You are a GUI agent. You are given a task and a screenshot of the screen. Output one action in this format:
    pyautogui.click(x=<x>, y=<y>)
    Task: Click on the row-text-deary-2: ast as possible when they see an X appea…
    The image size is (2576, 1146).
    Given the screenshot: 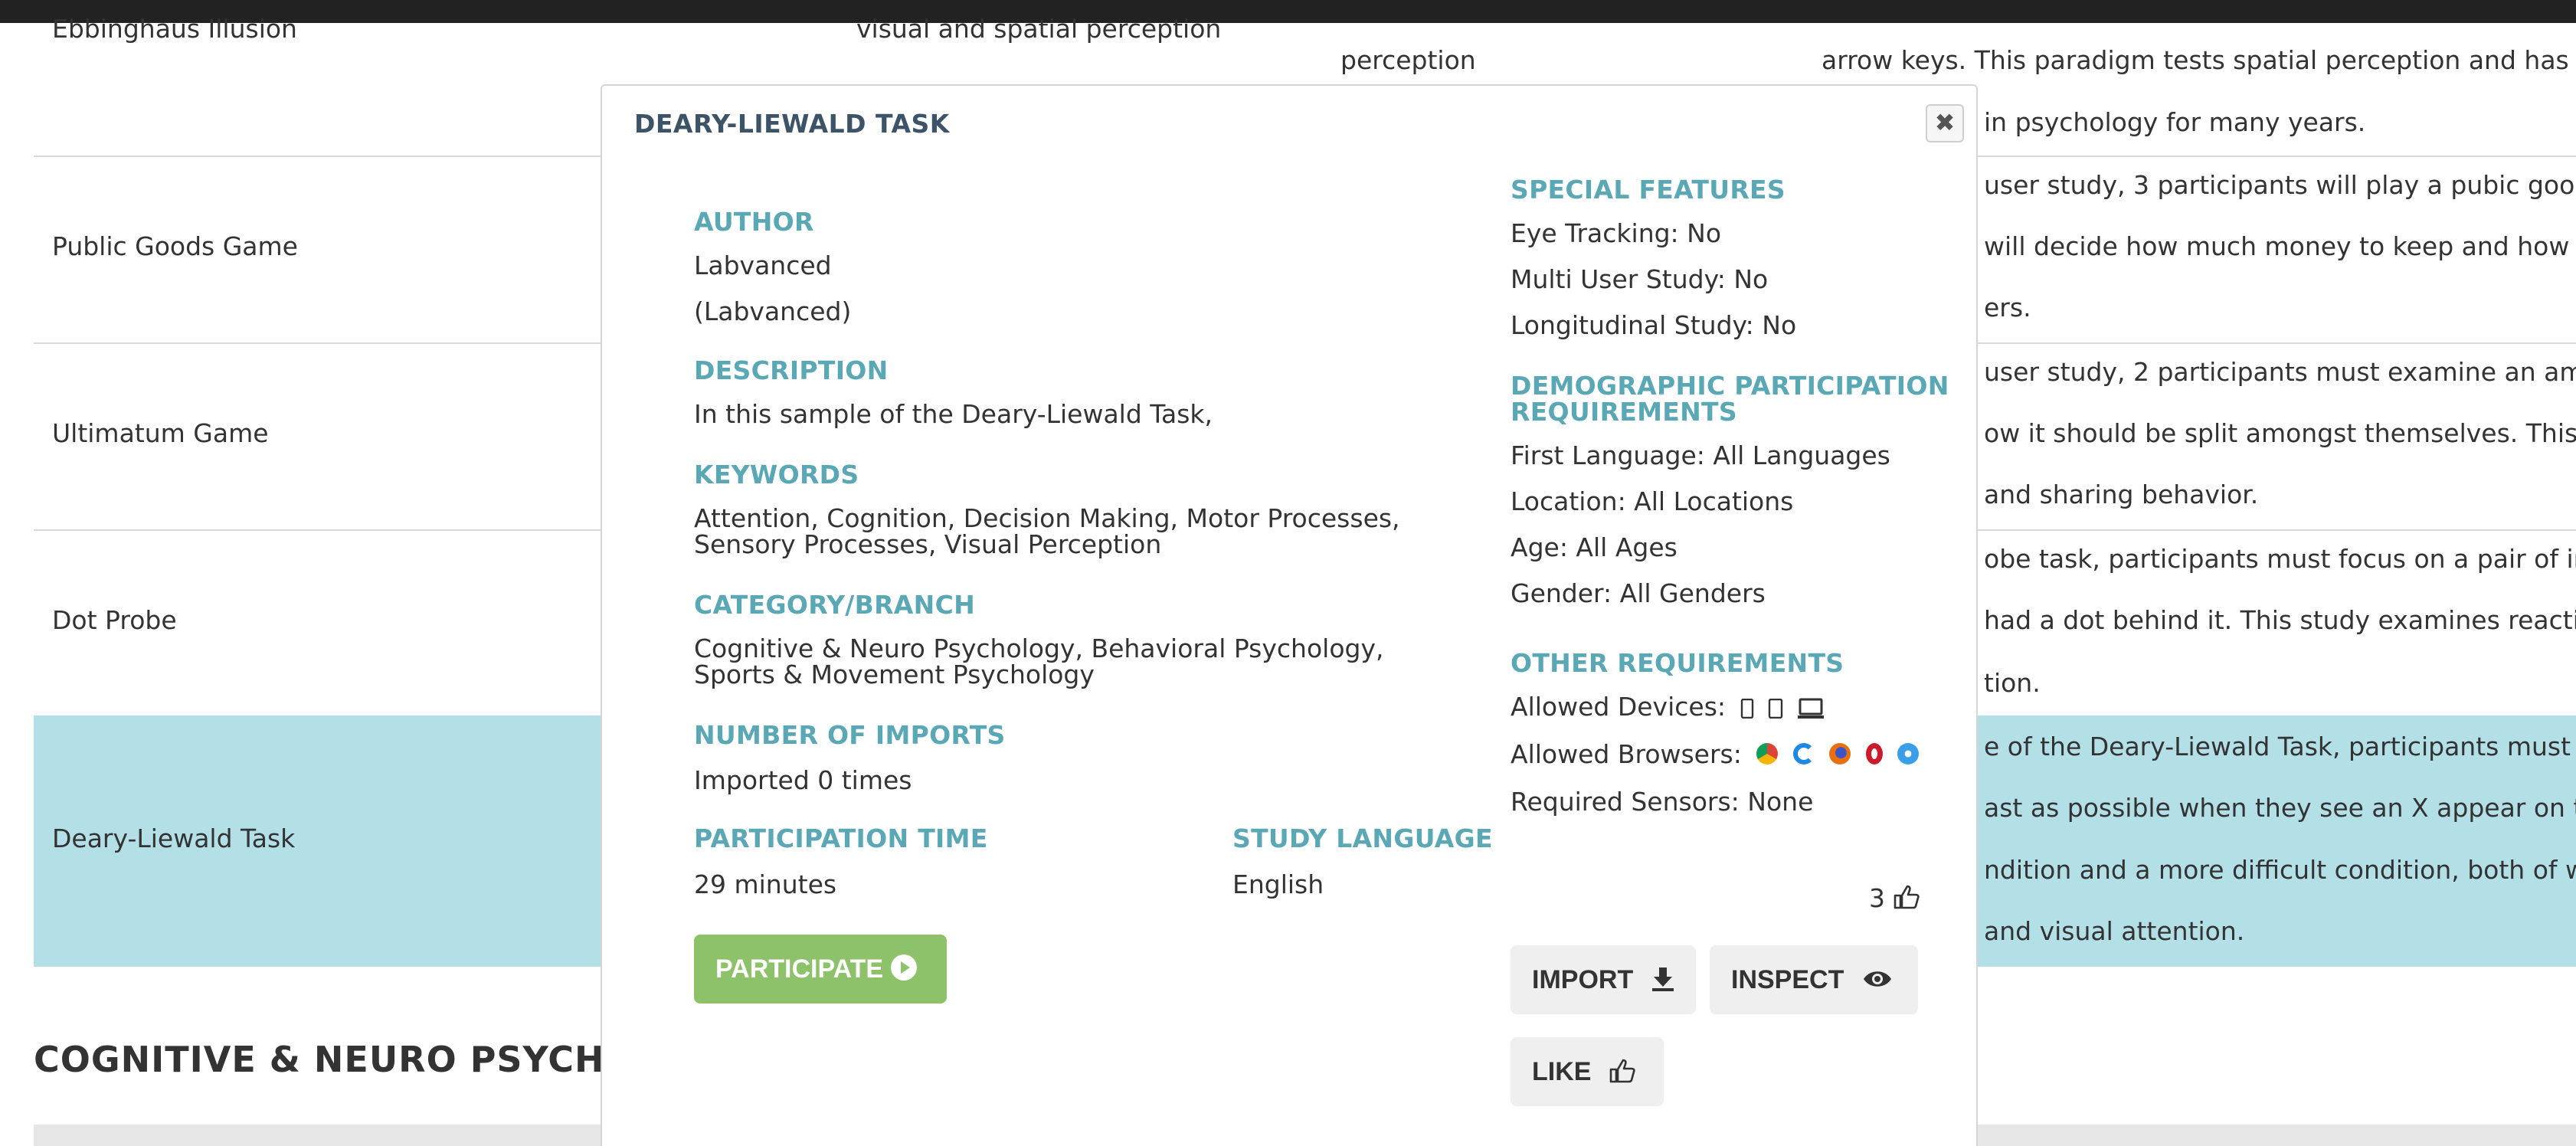 What is the action you would take?
    pyautogui.click(x=2280, y=808)
    